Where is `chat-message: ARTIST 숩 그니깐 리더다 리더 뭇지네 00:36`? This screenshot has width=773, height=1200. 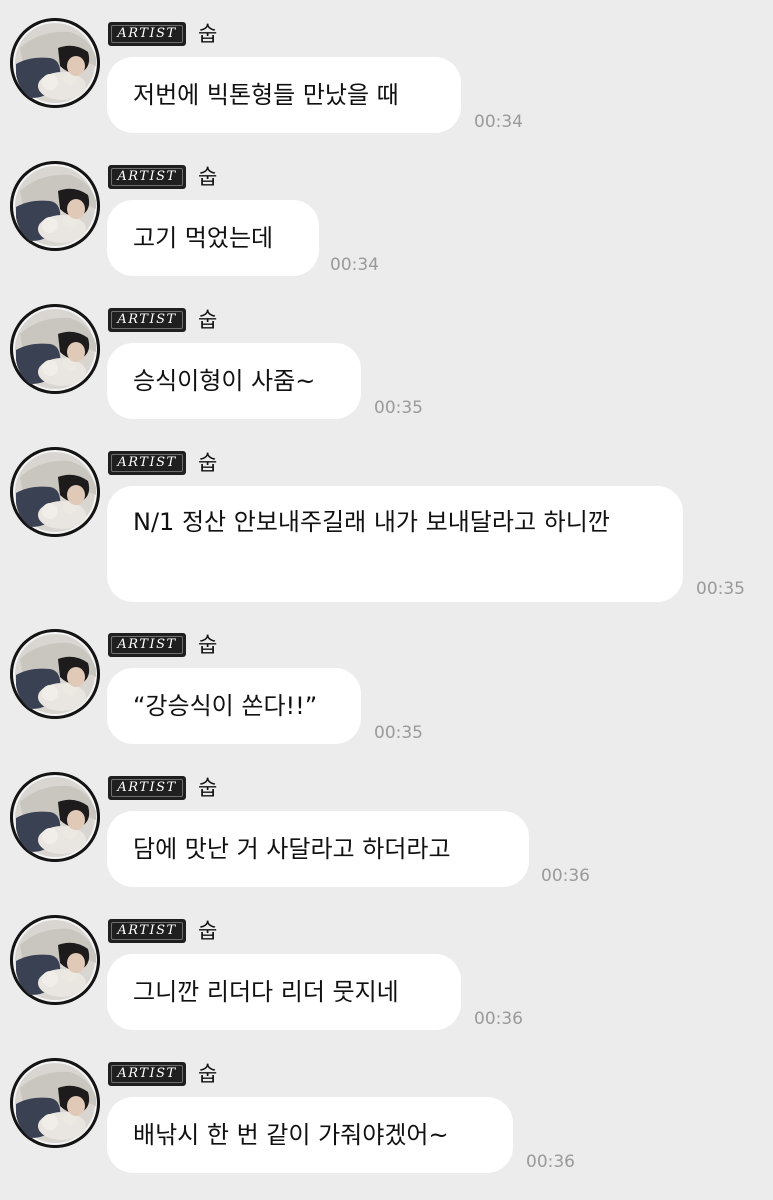
chat-message: ARTIST 숩 그니깐 리더다 리더 뭇지네 00:36 is located at coordinates (386, 968).